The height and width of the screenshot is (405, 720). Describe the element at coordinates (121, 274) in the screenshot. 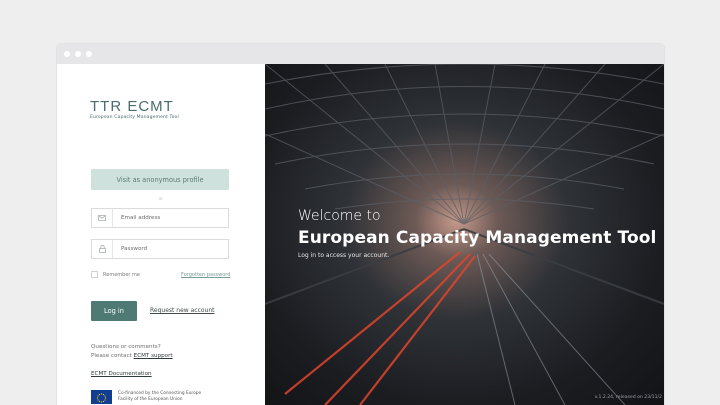

I see `remember-me-label: Remember me` at that location.